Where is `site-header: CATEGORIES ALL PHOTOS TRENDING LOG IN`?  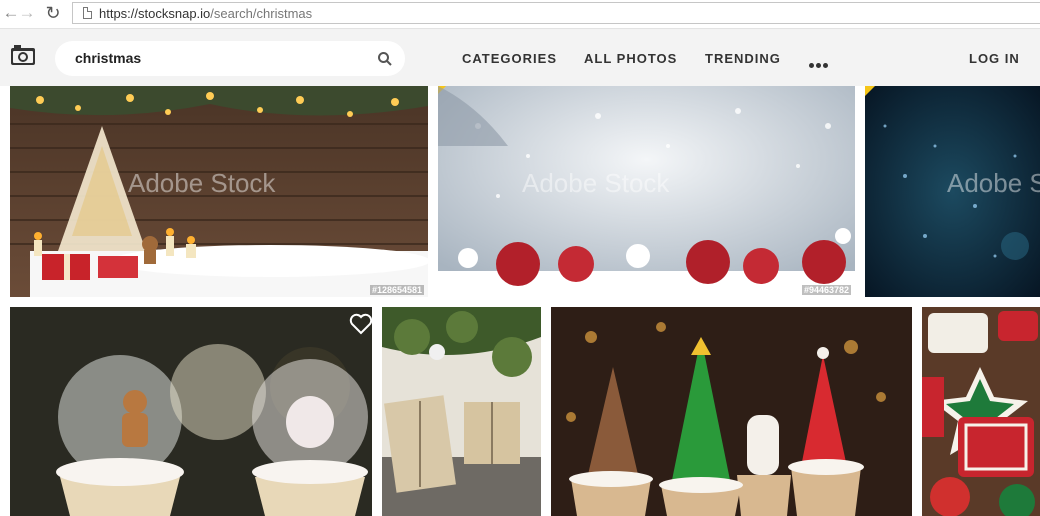 site-header: CATEGORIES ALL PHOTOS TRENDING LOG IN is located at coordinates (520, 57).